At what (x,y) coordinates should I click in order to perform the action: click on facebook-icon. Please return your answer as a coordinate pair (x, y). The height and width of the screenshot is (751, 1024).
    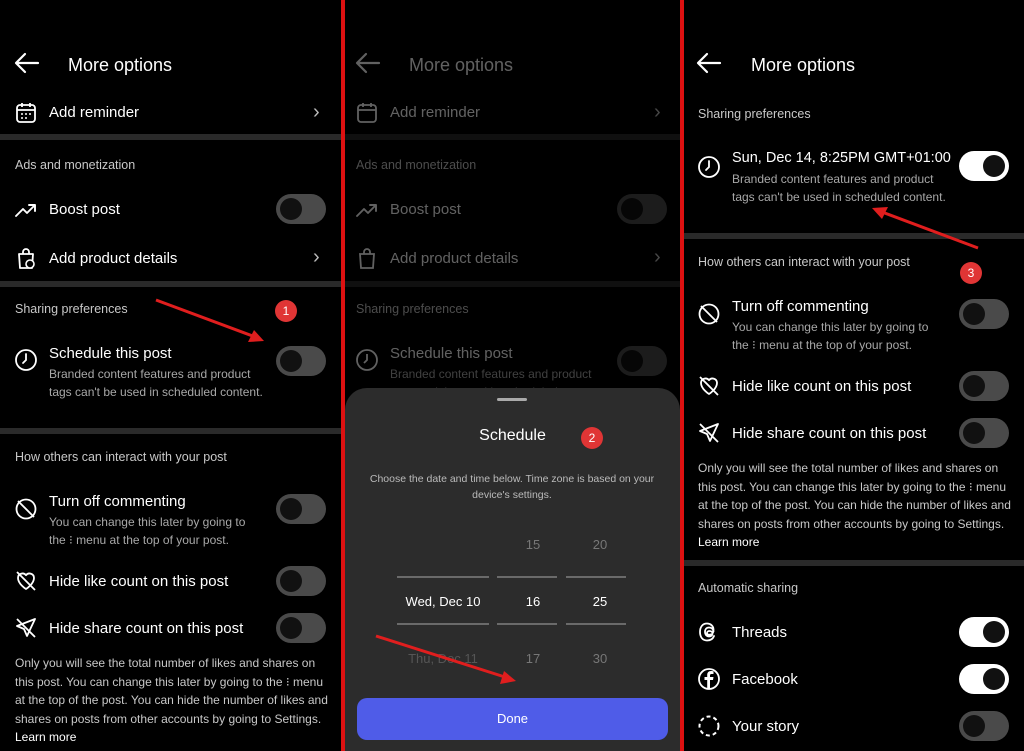
    Looking at the image, I should click on (709, 679).